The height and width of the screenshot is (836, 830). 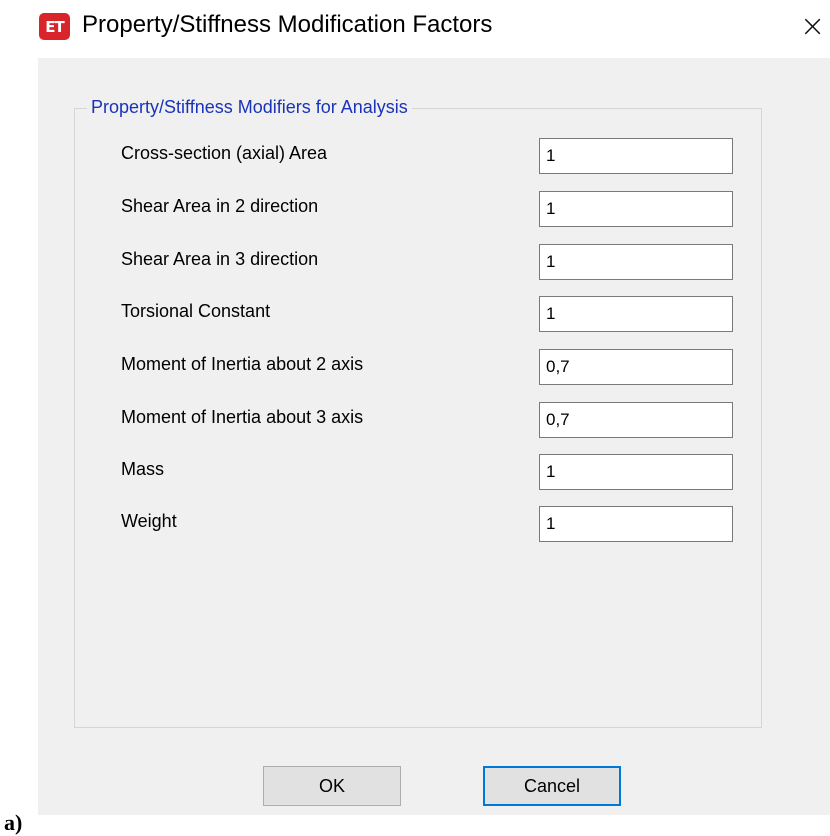 I want to click on etabs-app-icon: ET, so click(x=54, y=26).